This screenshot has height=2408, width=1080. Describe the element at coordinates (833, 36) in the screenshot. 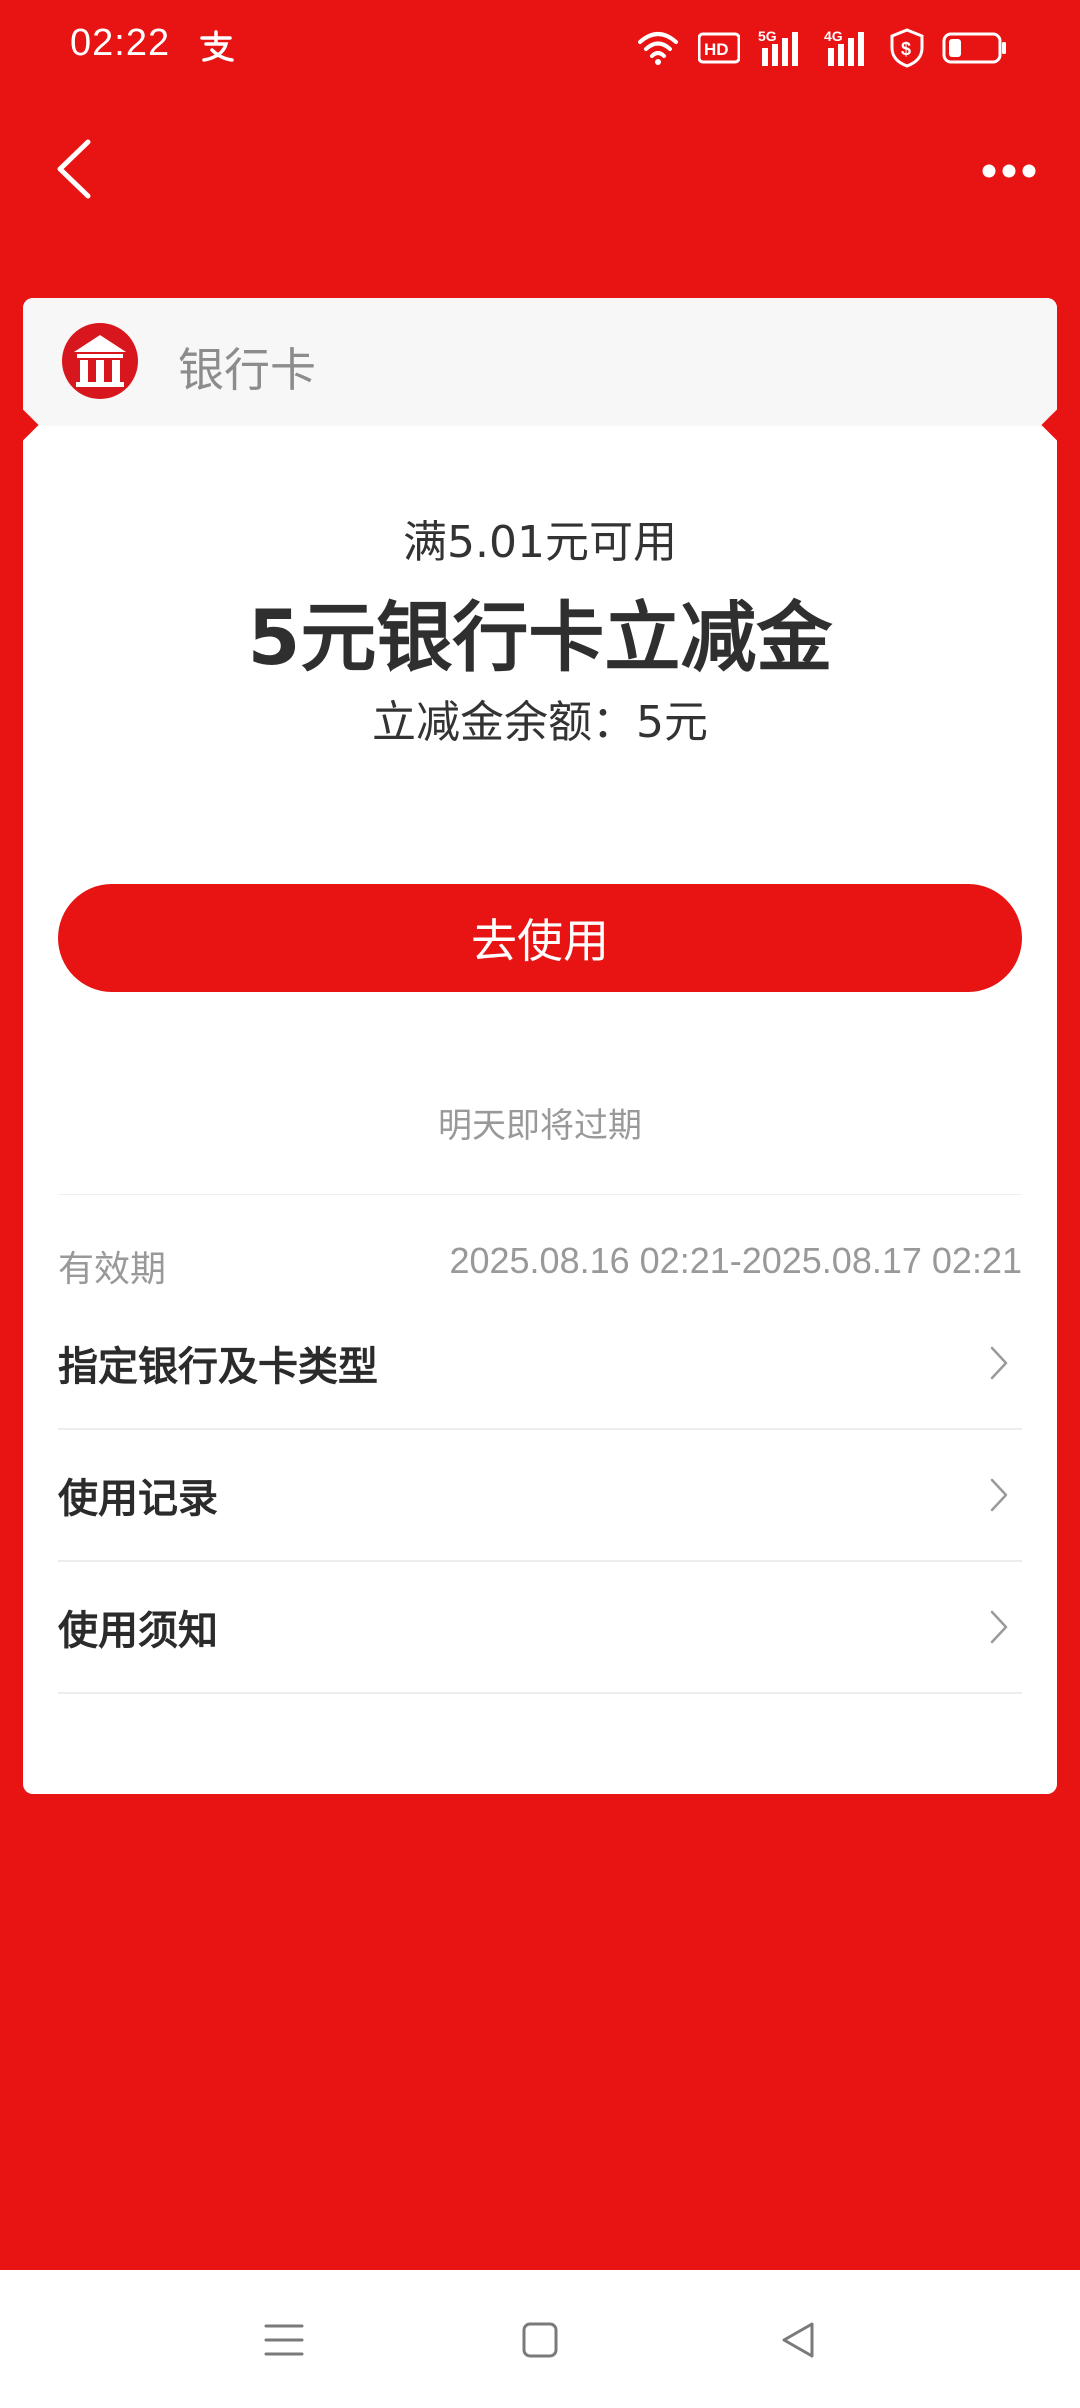

I see `4g-label: 4G` at that location.